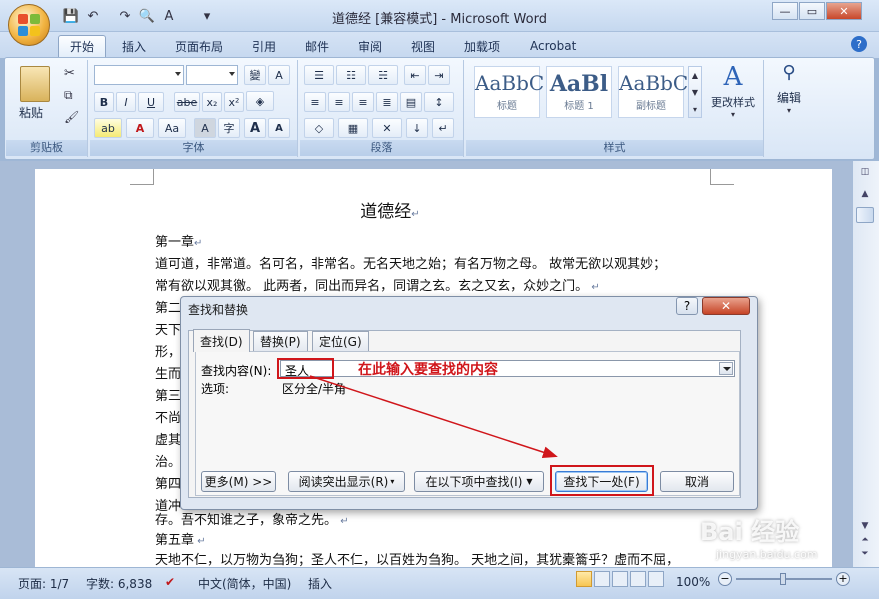 This screenshot has height=599, width=879. I want to click on doc-line: 第四, so click(168, 484).